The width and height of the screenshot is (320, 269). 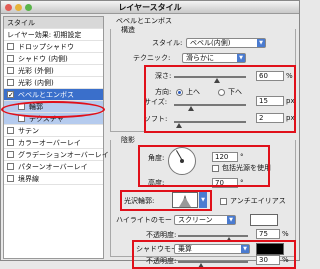 I want to click on zoom-icon, so click(x=28, y=7).